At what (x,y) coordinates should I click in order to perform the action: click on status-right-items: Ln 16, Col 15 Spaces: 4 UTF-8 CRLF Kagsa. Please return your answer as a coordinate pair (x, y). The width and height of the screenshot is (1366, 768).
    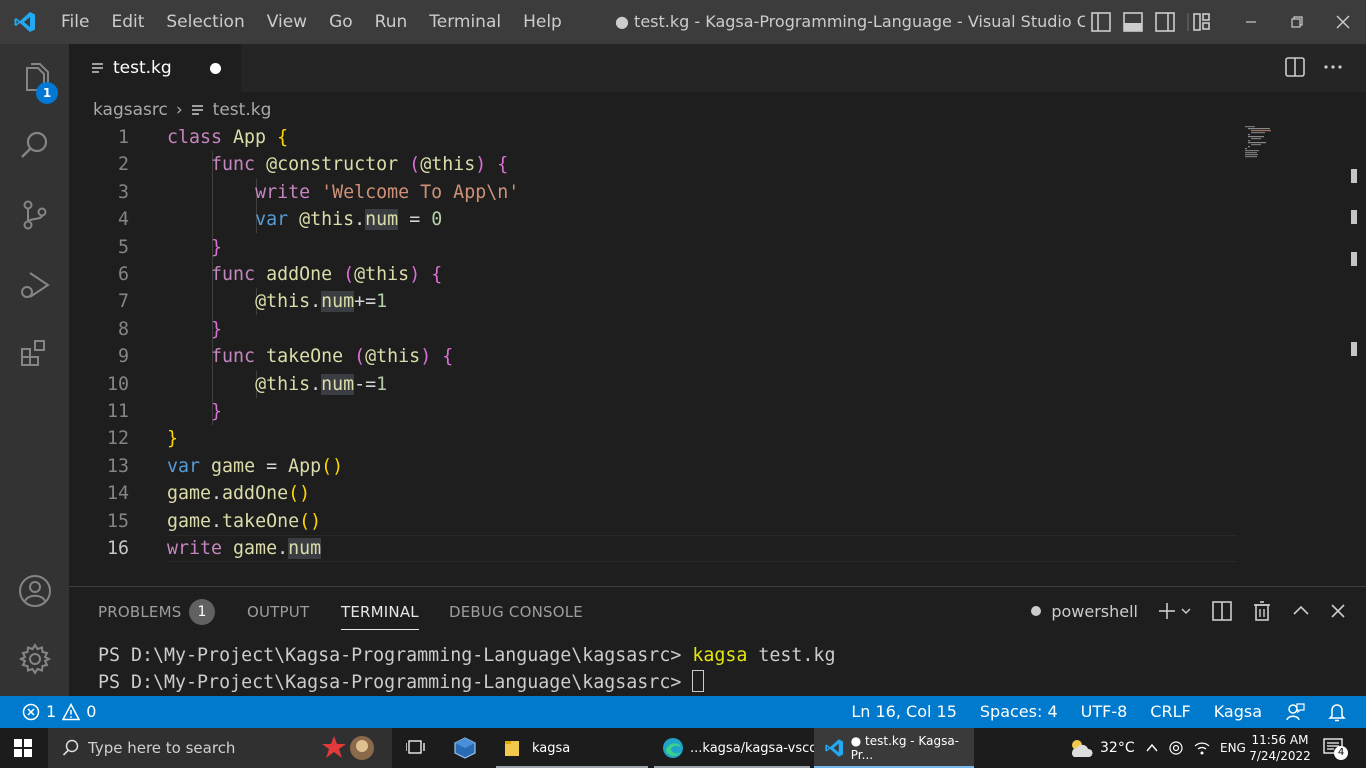
    Looking at the image, I should click on (1098, 712).